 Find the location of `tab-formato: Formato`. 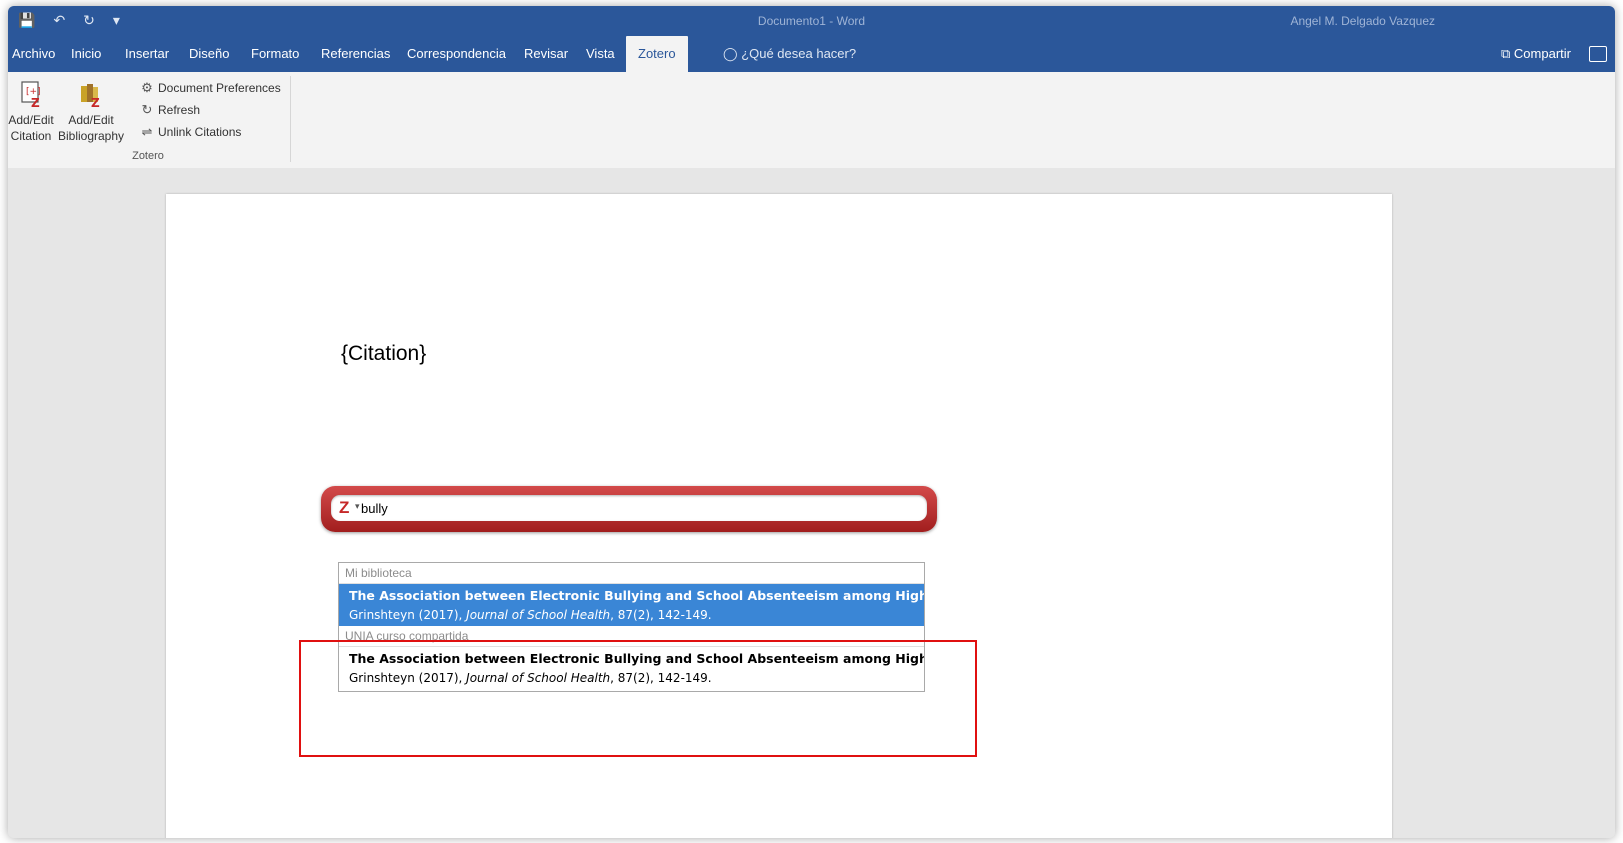

tab-formato: Formato is located at coordinates (275, 54).